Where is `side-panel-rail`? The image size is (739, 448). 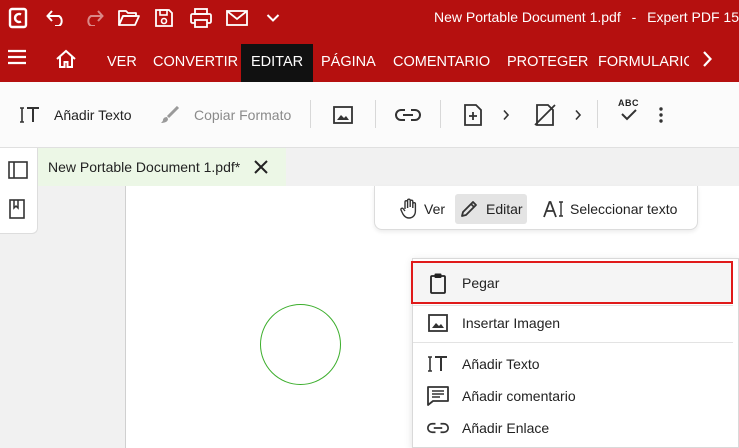 side-panel-rail is located at coordinates (19, 191).